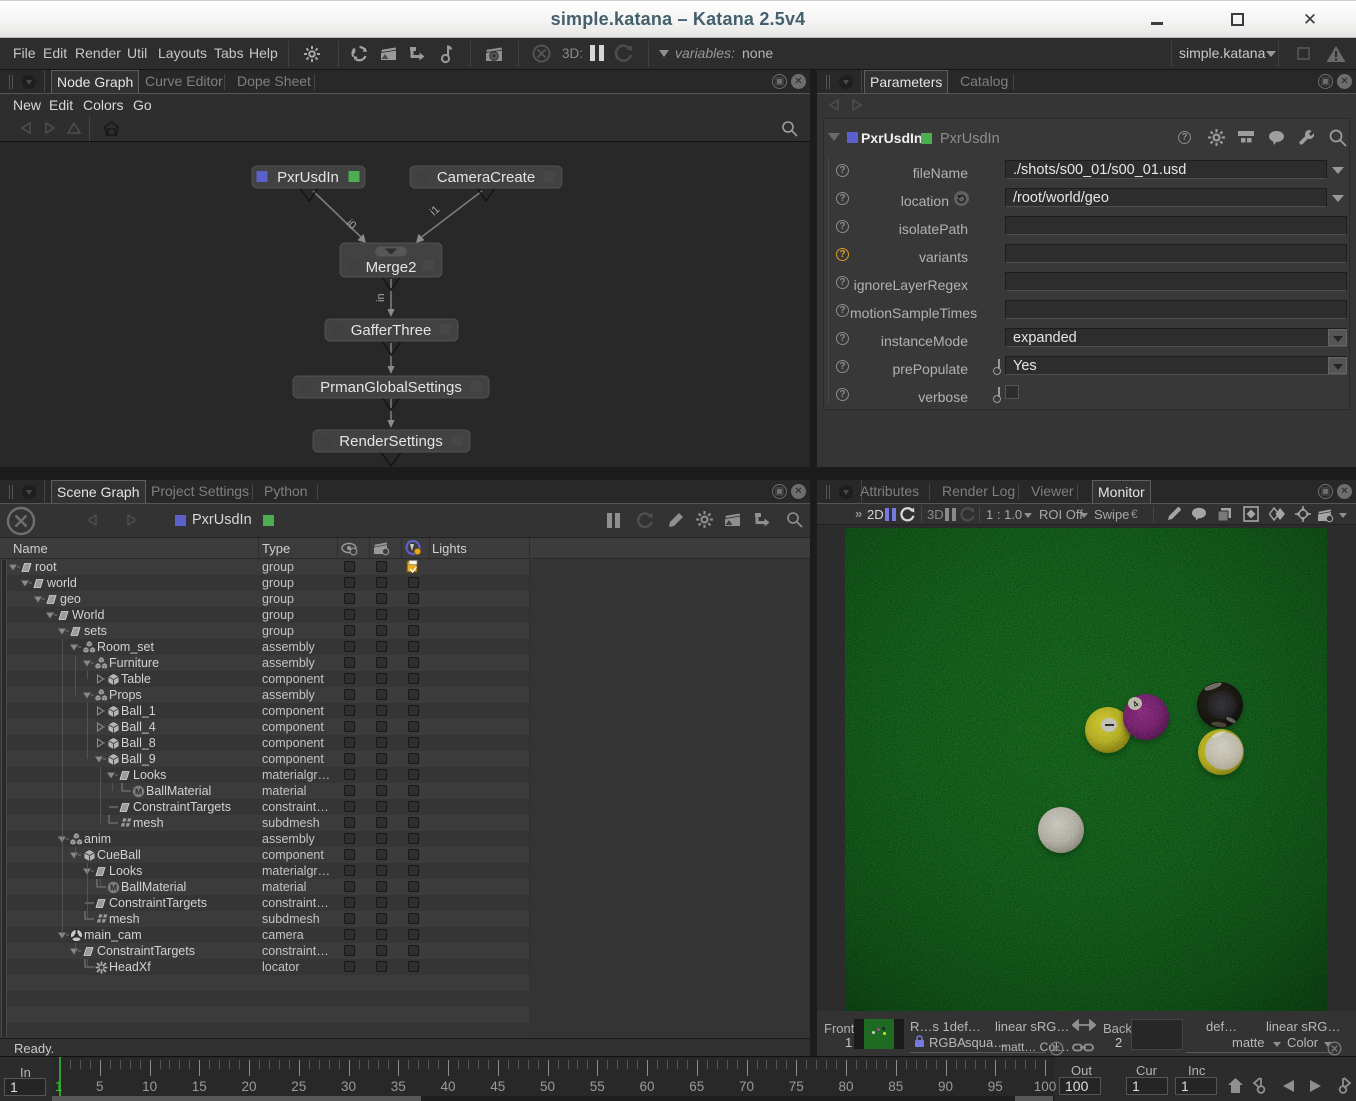 This screenshot has height=1101, width=1356. I want to click on svg-text: i0, so click(351, 224).